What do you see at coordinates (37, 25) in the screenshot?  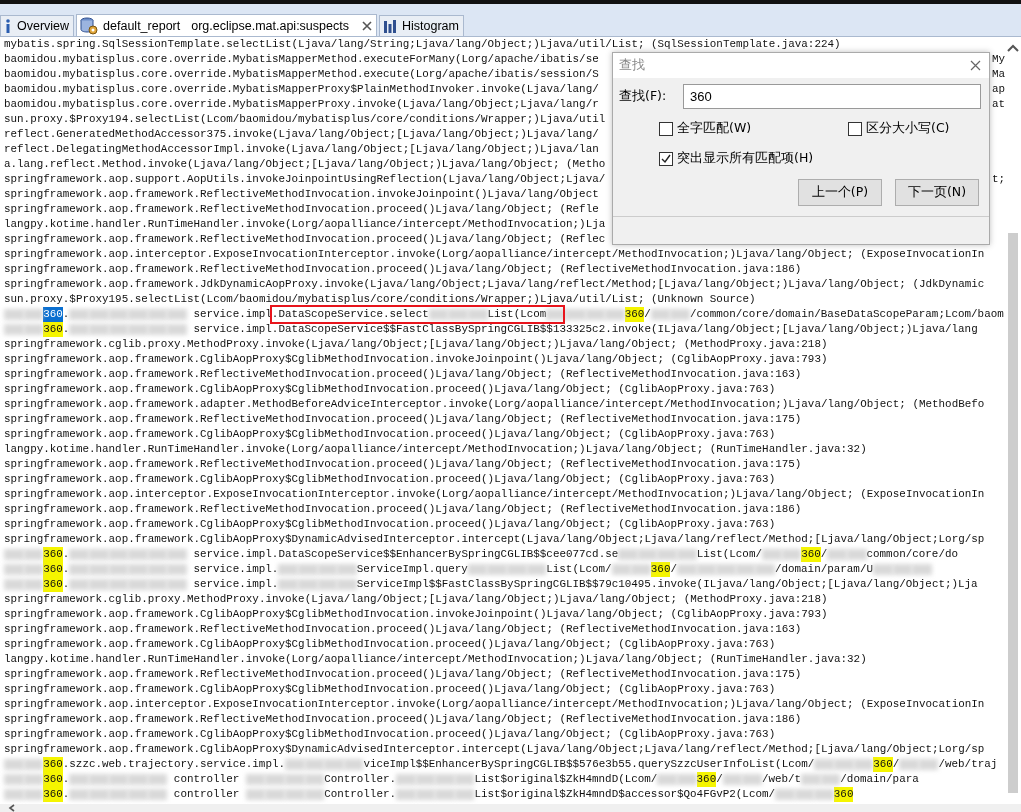 I see `tab: Overview` at bounding box center [37, 25].